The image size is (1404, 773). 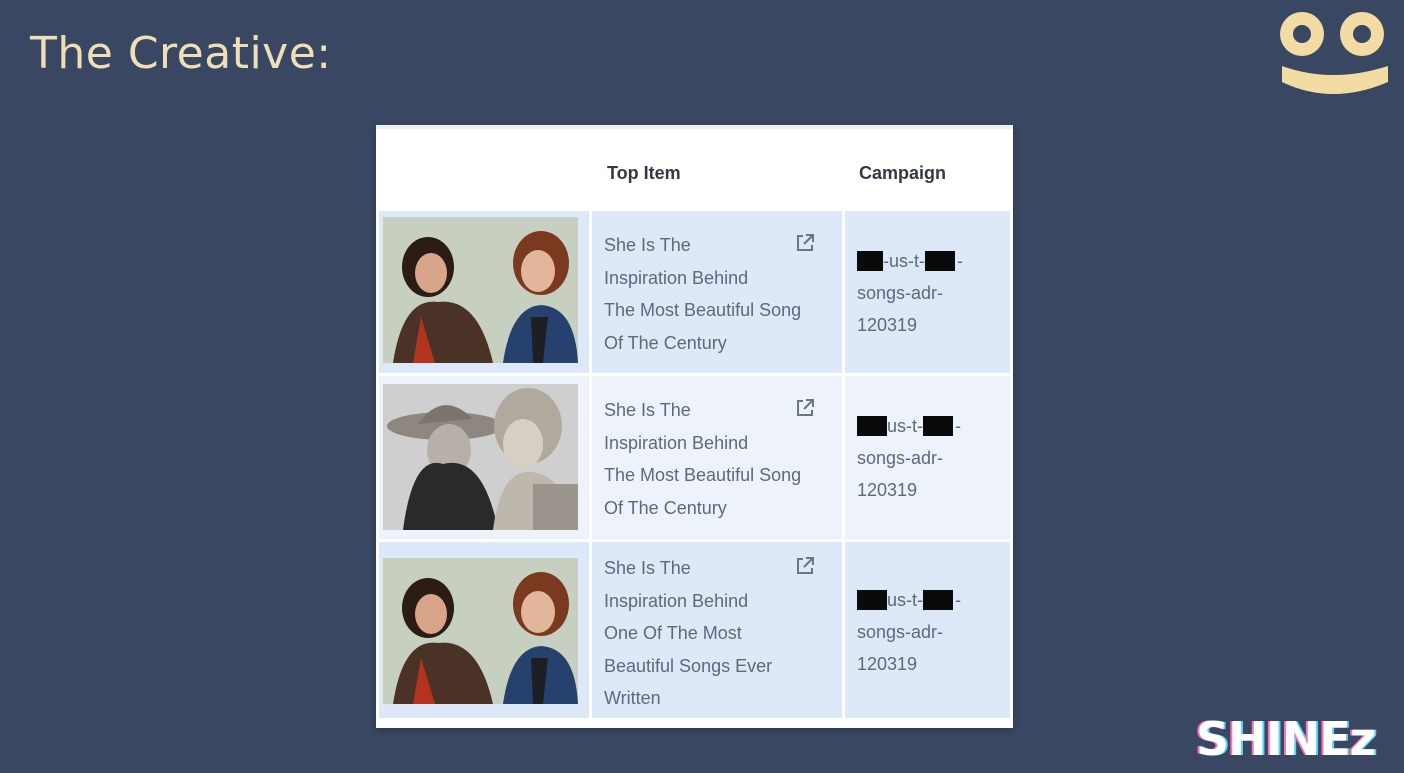 What do you see at coordinates (1286, 739) in the screenshot?
I see `shinez-wordmark: SHINEz` at bounding box center [1286, 739].